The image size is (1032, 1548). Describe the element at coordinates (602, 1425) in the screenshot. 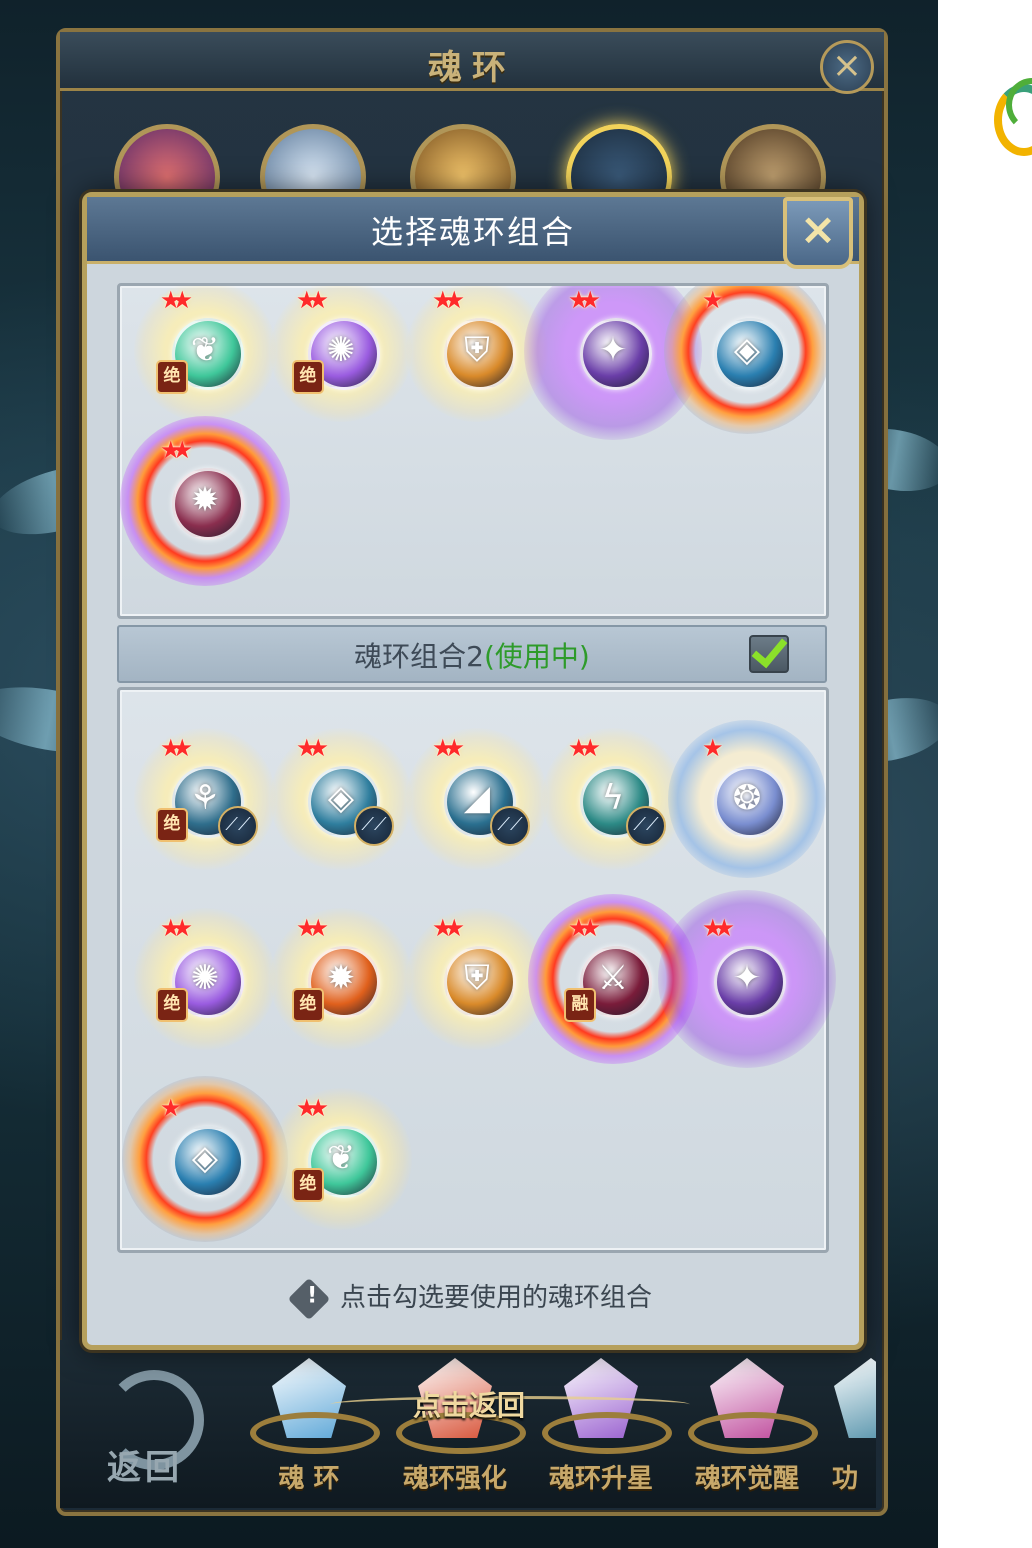

I see `tab-soul-ring-star-up: 魂环升星` at that location.